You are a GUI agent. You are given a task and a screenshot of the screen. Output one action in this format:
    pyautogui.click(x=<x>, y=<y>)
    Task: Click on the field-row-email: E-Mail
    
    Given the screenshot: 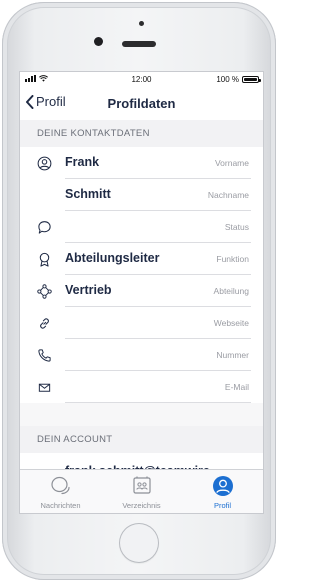 What is the action you would take?
    pyautogui.click(x=141, y=387)
    